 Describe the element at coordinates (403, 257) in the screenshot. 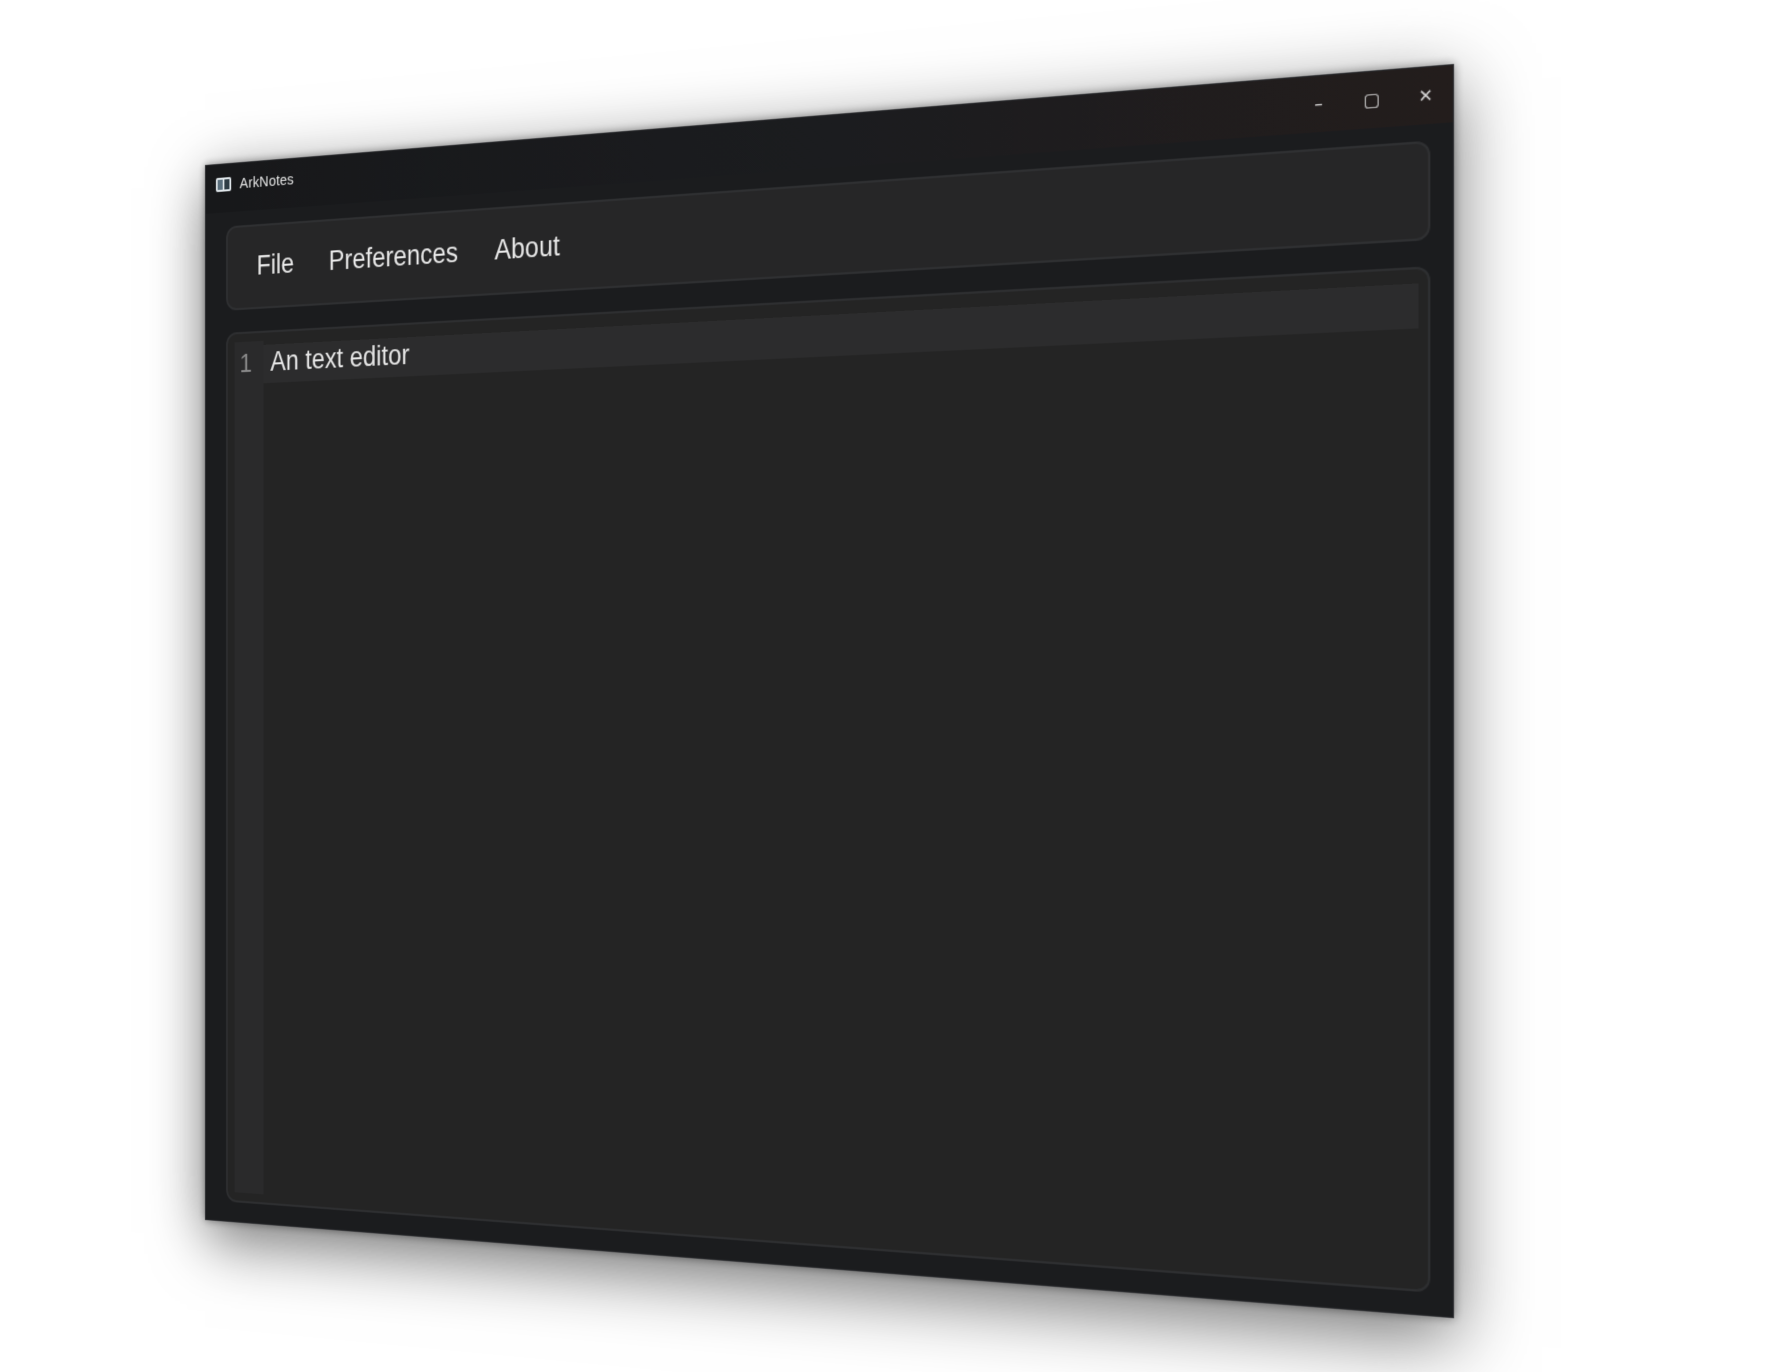

I see `menu-item-preferences: Preferences` at that location.